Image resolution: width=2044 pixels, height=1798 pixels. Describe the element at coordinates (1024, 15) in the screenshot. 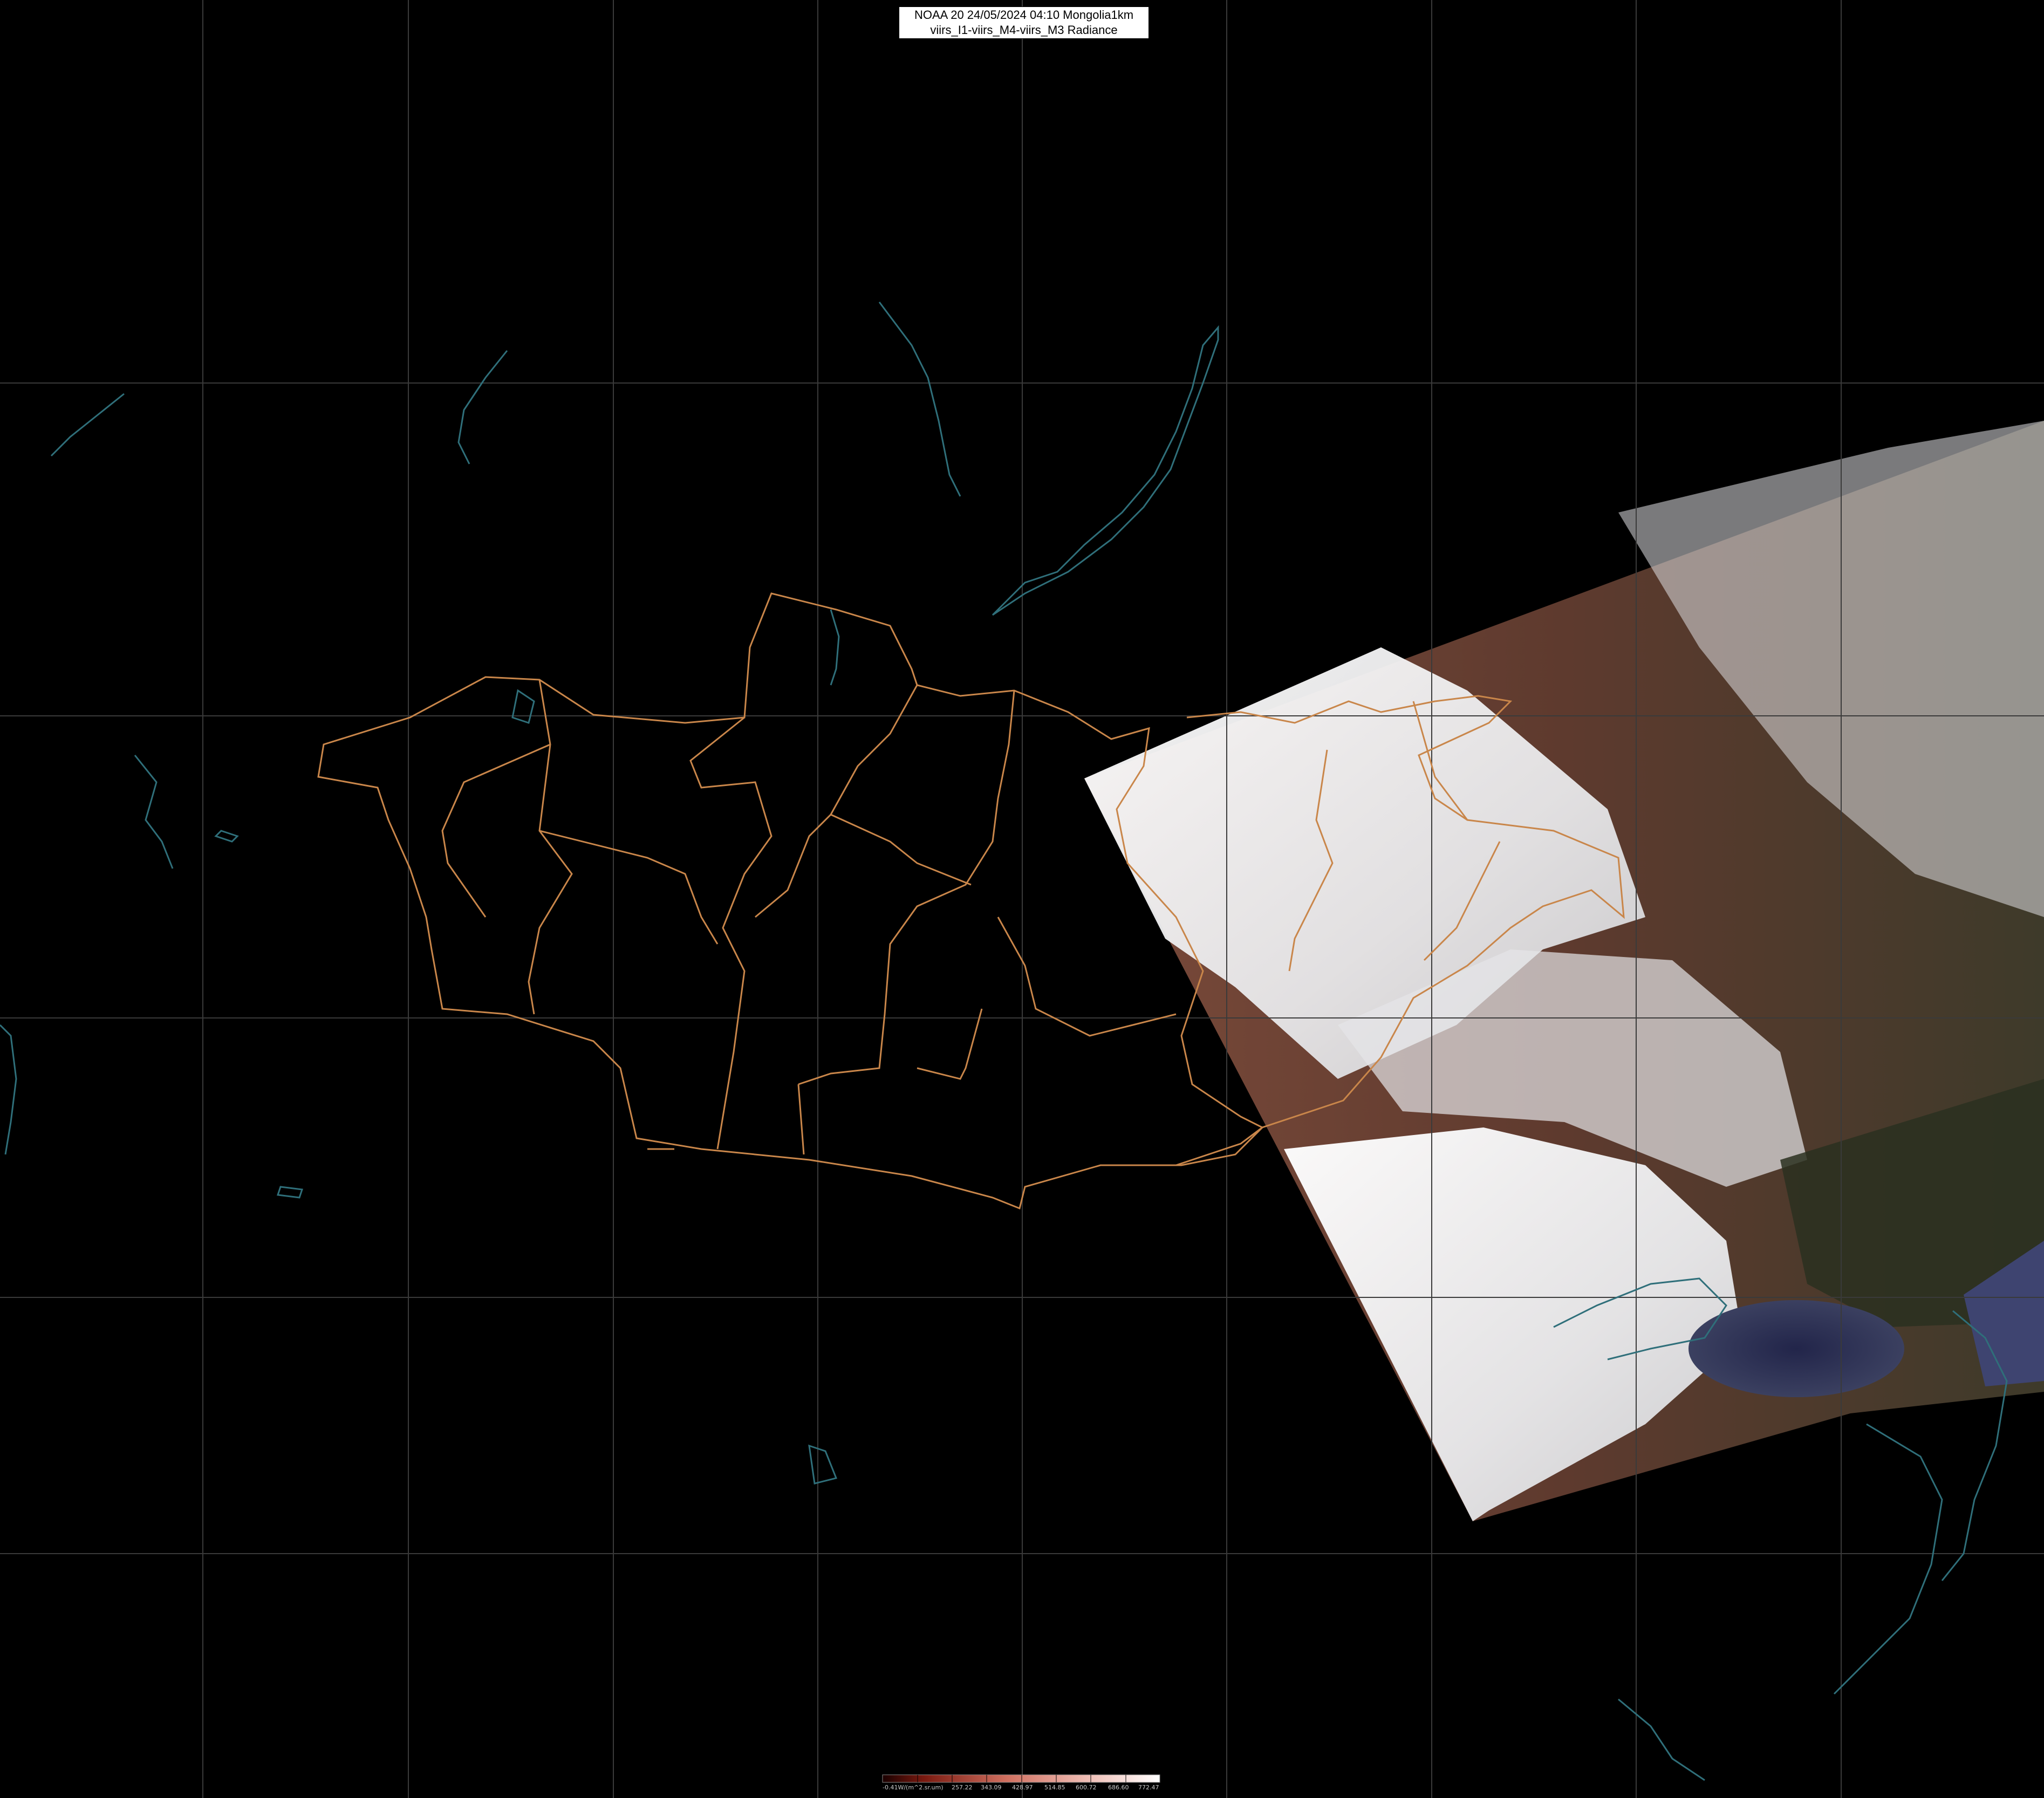

I see `map-title-line-1: NOAA 20 24/05/2024 04:10 Mongolia1km` at that location.